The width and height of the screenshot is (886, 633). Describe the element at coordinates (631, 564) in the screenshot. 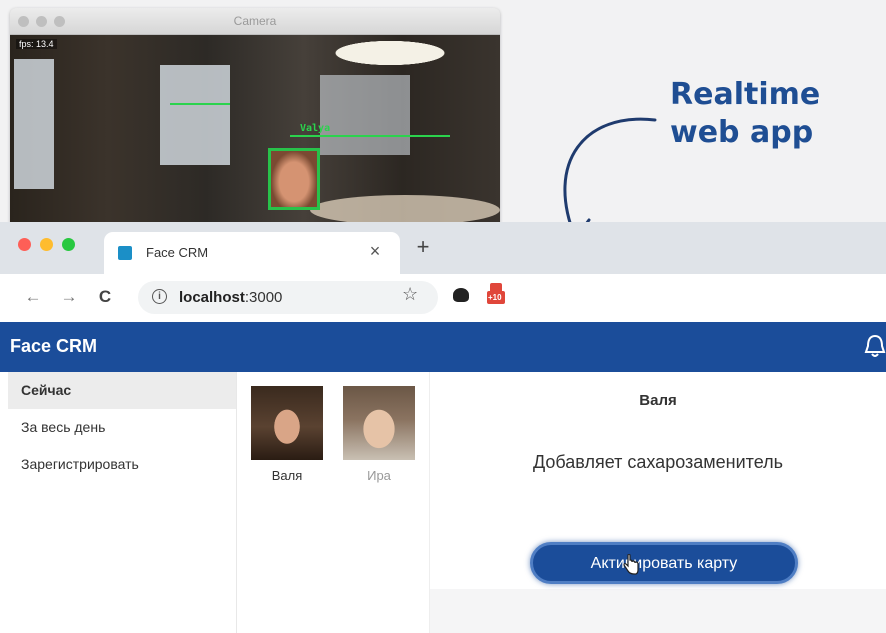

I see `hand-cursor-icon` at that location.